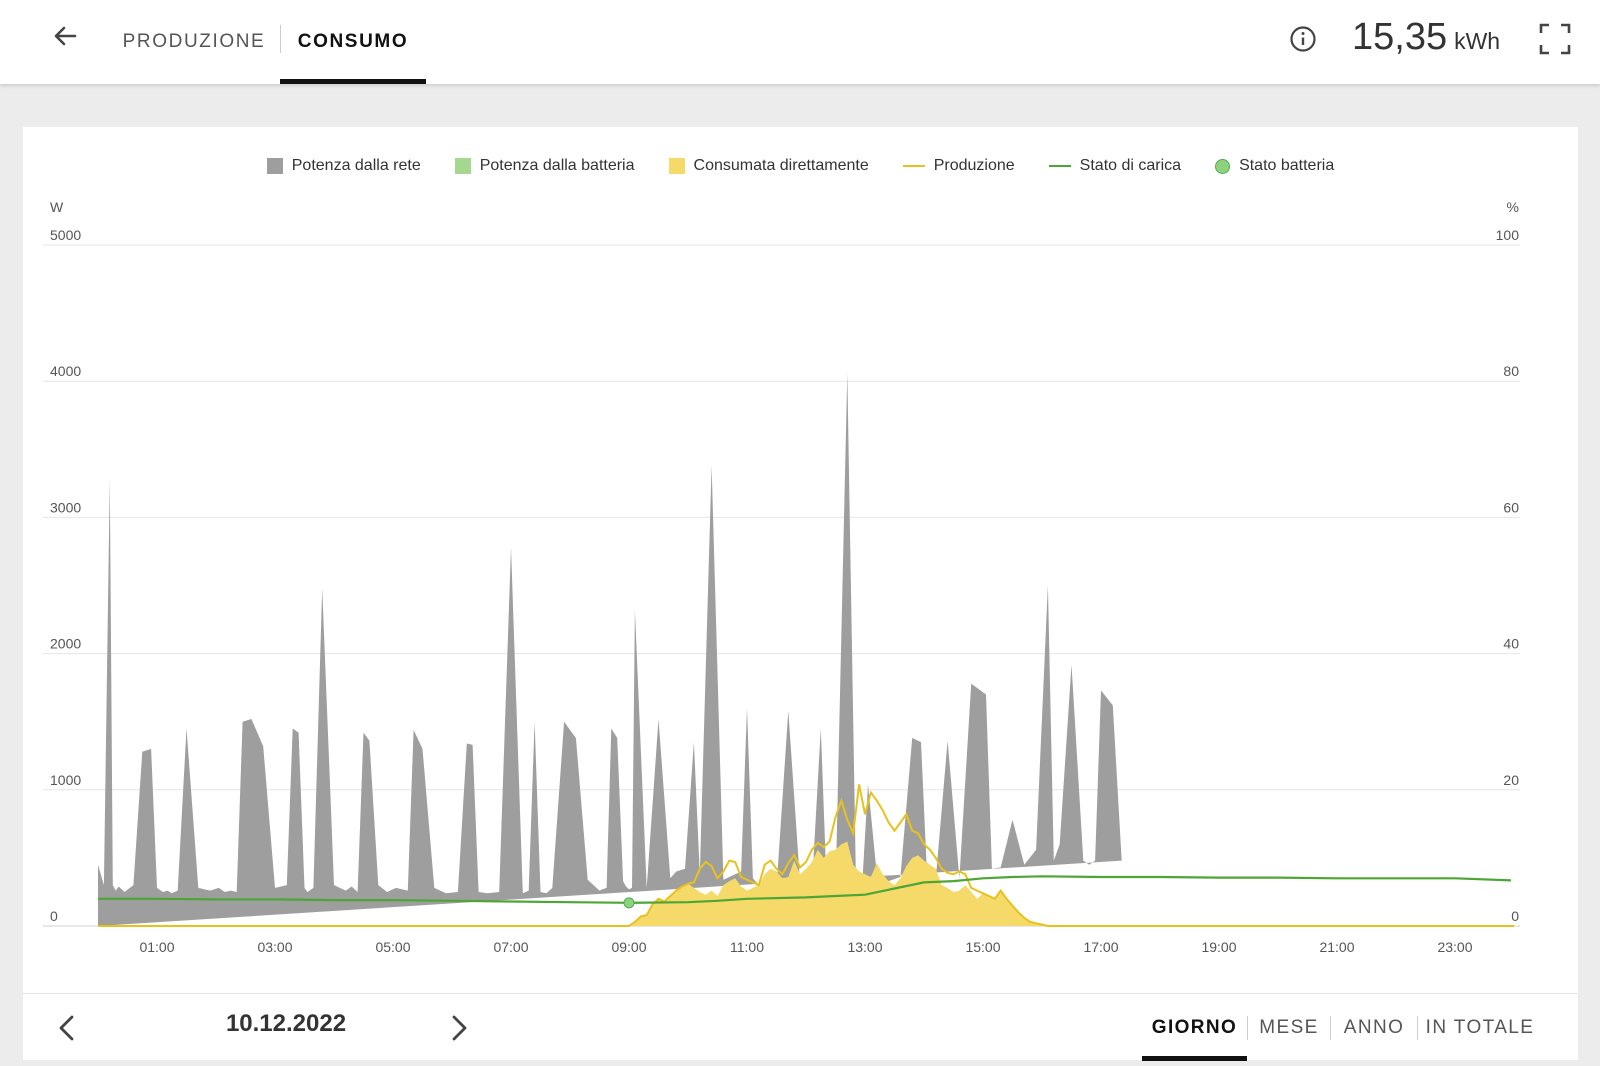 The height and width of the screenshot is (1066, 1600). I want to click on legend-item: Produzione, so click(958, 166).